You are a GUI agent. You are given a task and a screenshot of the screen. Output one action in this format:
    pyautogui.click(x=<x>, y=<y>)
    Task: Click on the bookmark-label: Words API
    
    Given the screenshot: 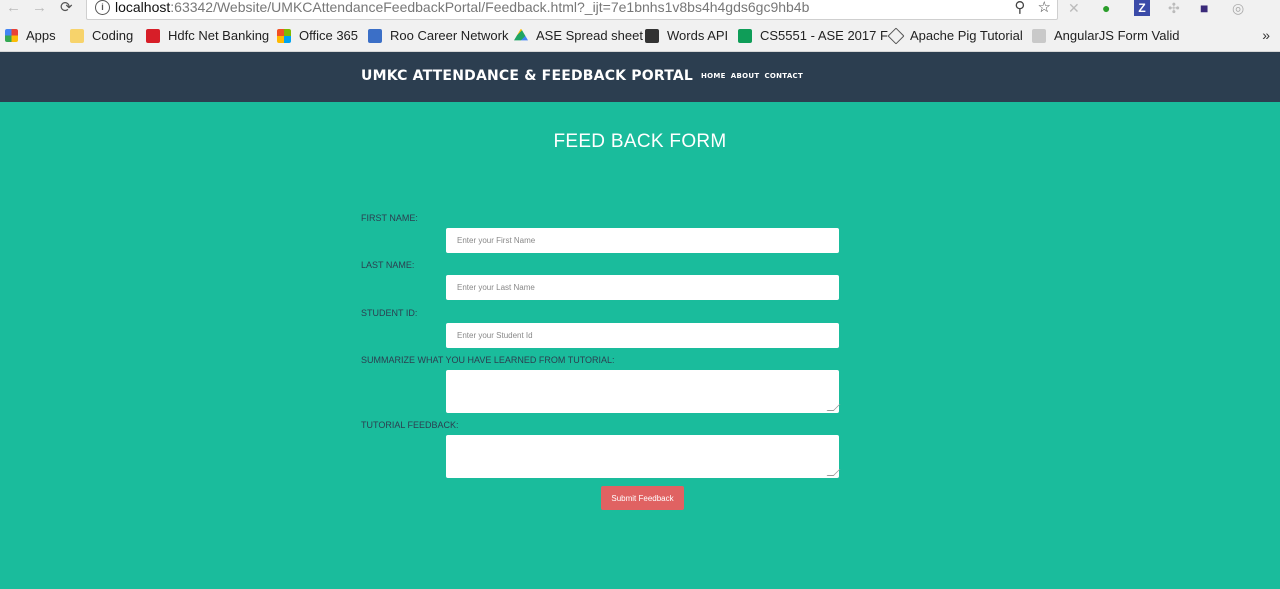 What is the action you would take?
    pyautogui.click(x=698, y=35)
    